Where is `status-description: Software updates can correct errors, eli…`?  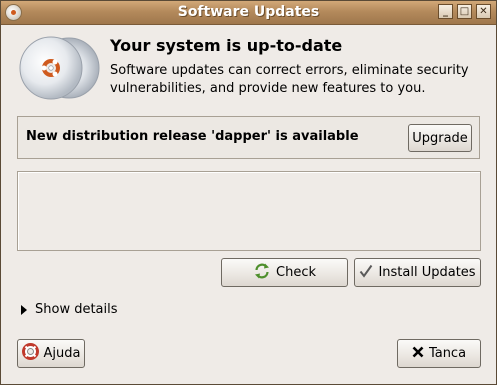
status-description: Software updates can correct errors, eli… is located at coordinates (289, 79).